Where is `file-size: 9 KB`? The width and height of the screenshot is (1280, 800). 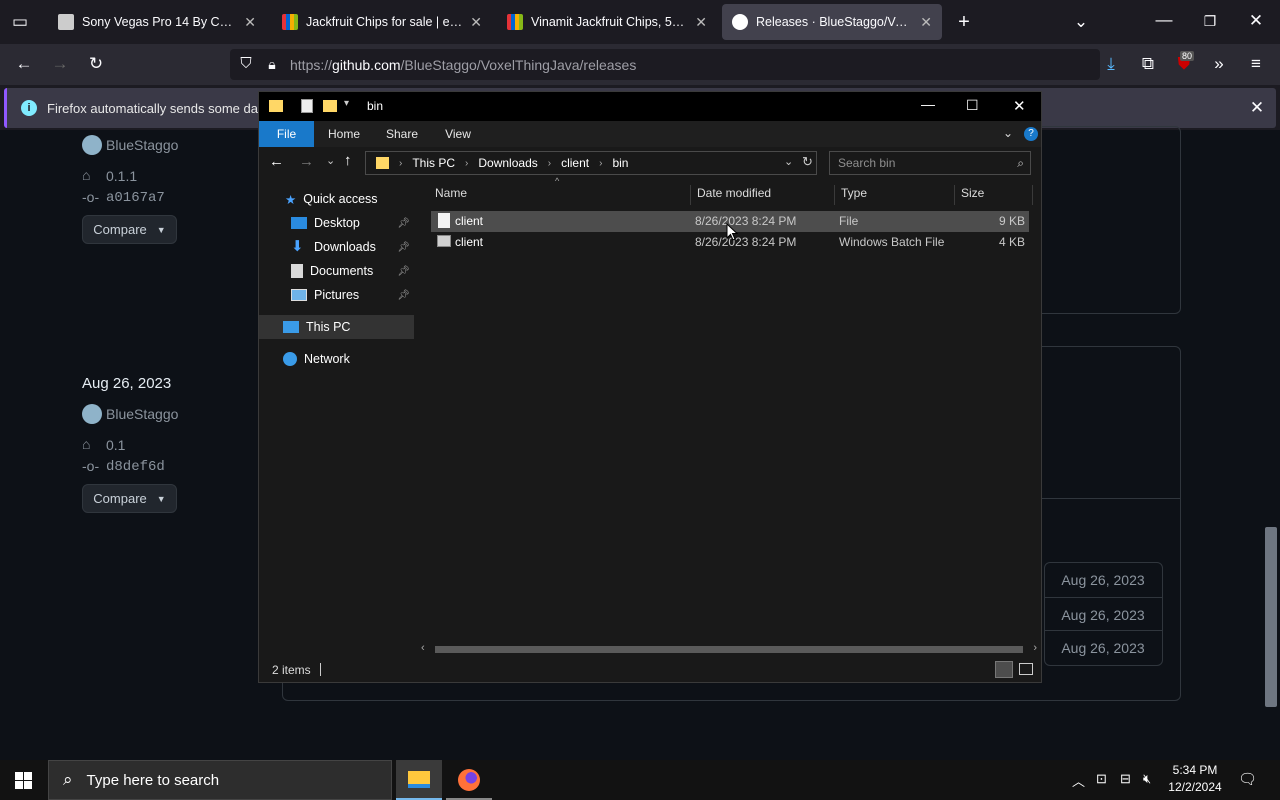
file-size: 9 KB is located at coordinates (1011, 221).